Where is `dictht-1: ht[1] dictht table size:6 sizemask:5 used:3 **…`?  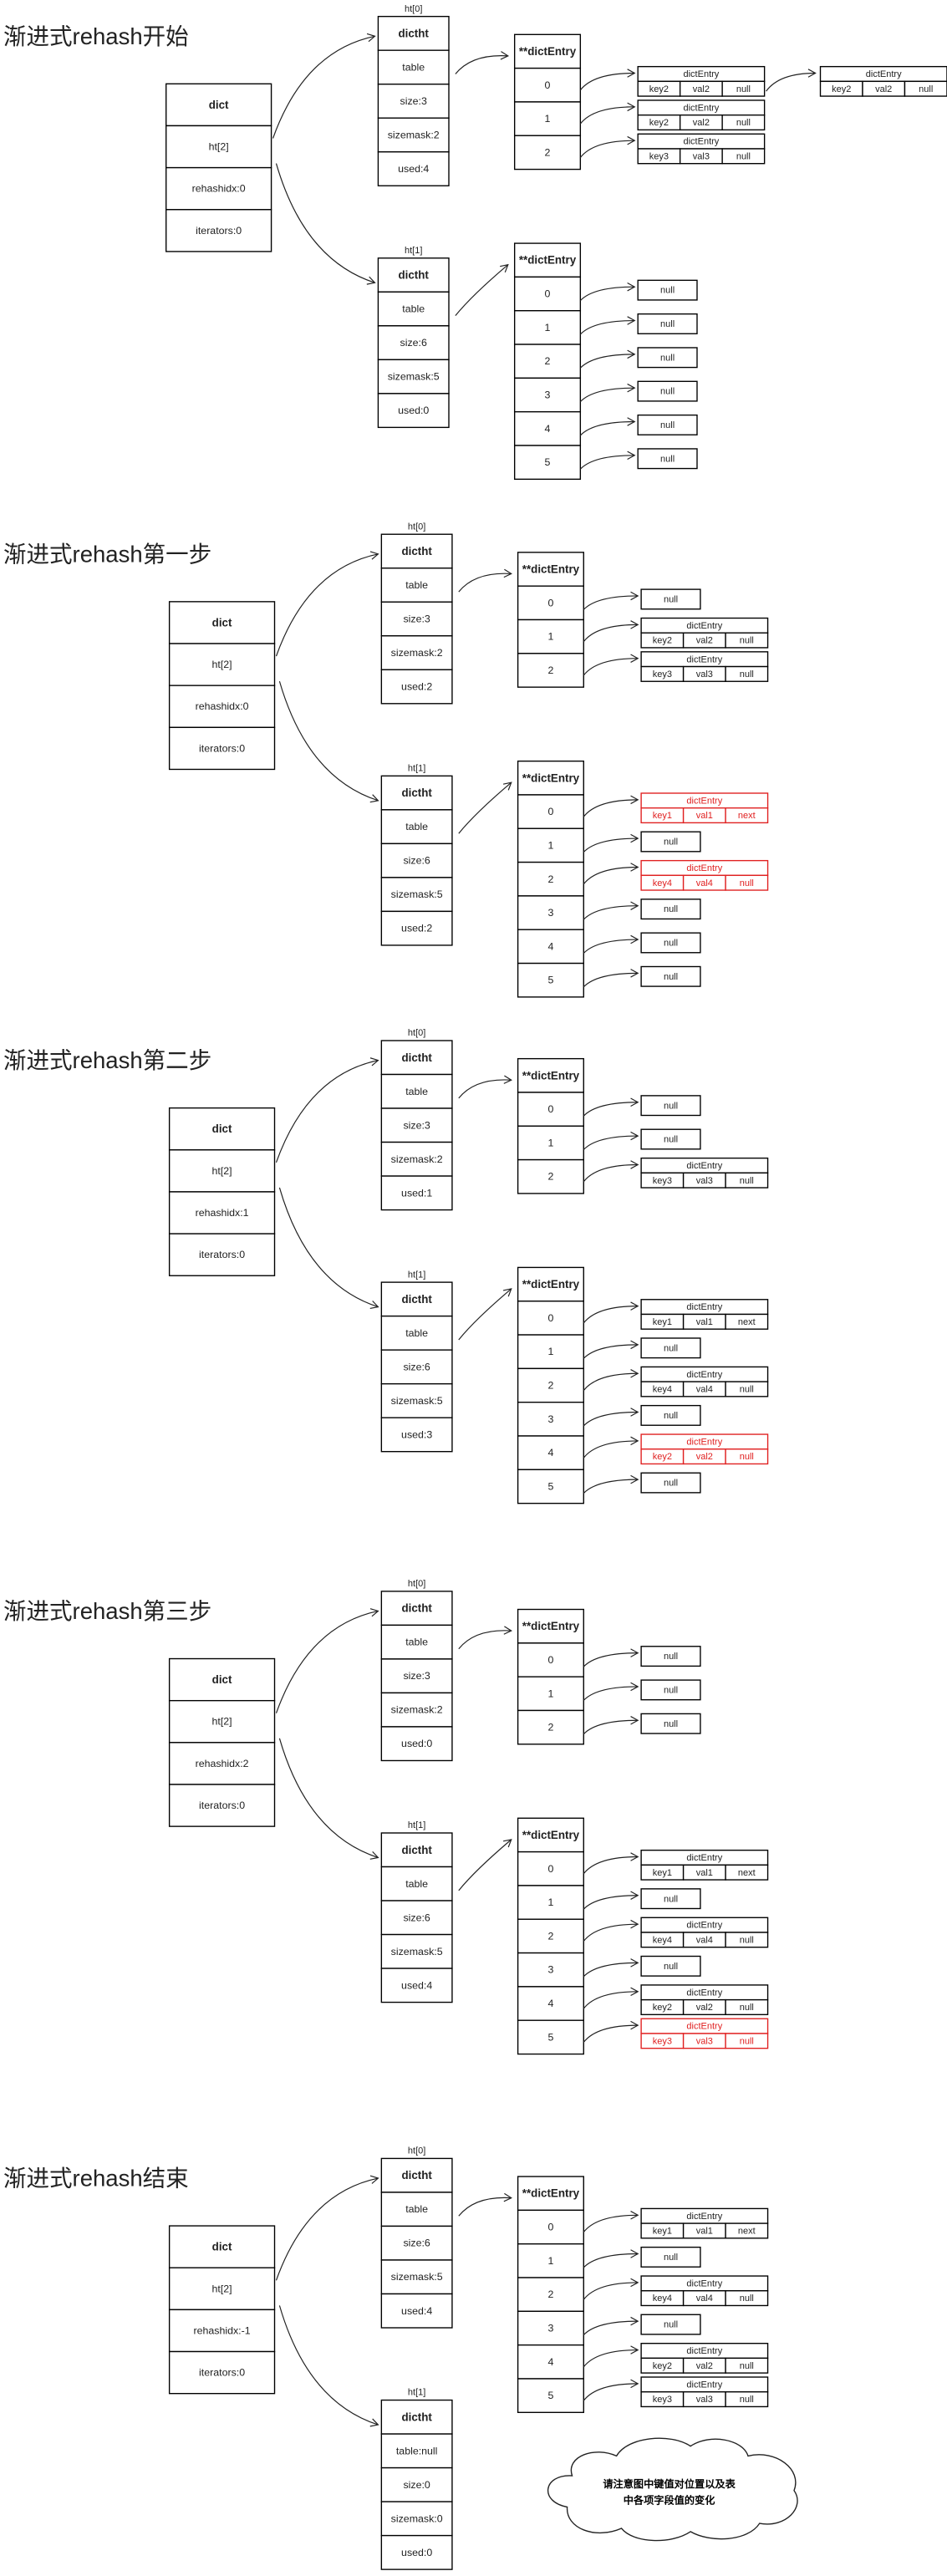
dictht-1: ht[1] dictht table size:6 sizemask:5 used:3 **… is located at coordinates (574, 1385).